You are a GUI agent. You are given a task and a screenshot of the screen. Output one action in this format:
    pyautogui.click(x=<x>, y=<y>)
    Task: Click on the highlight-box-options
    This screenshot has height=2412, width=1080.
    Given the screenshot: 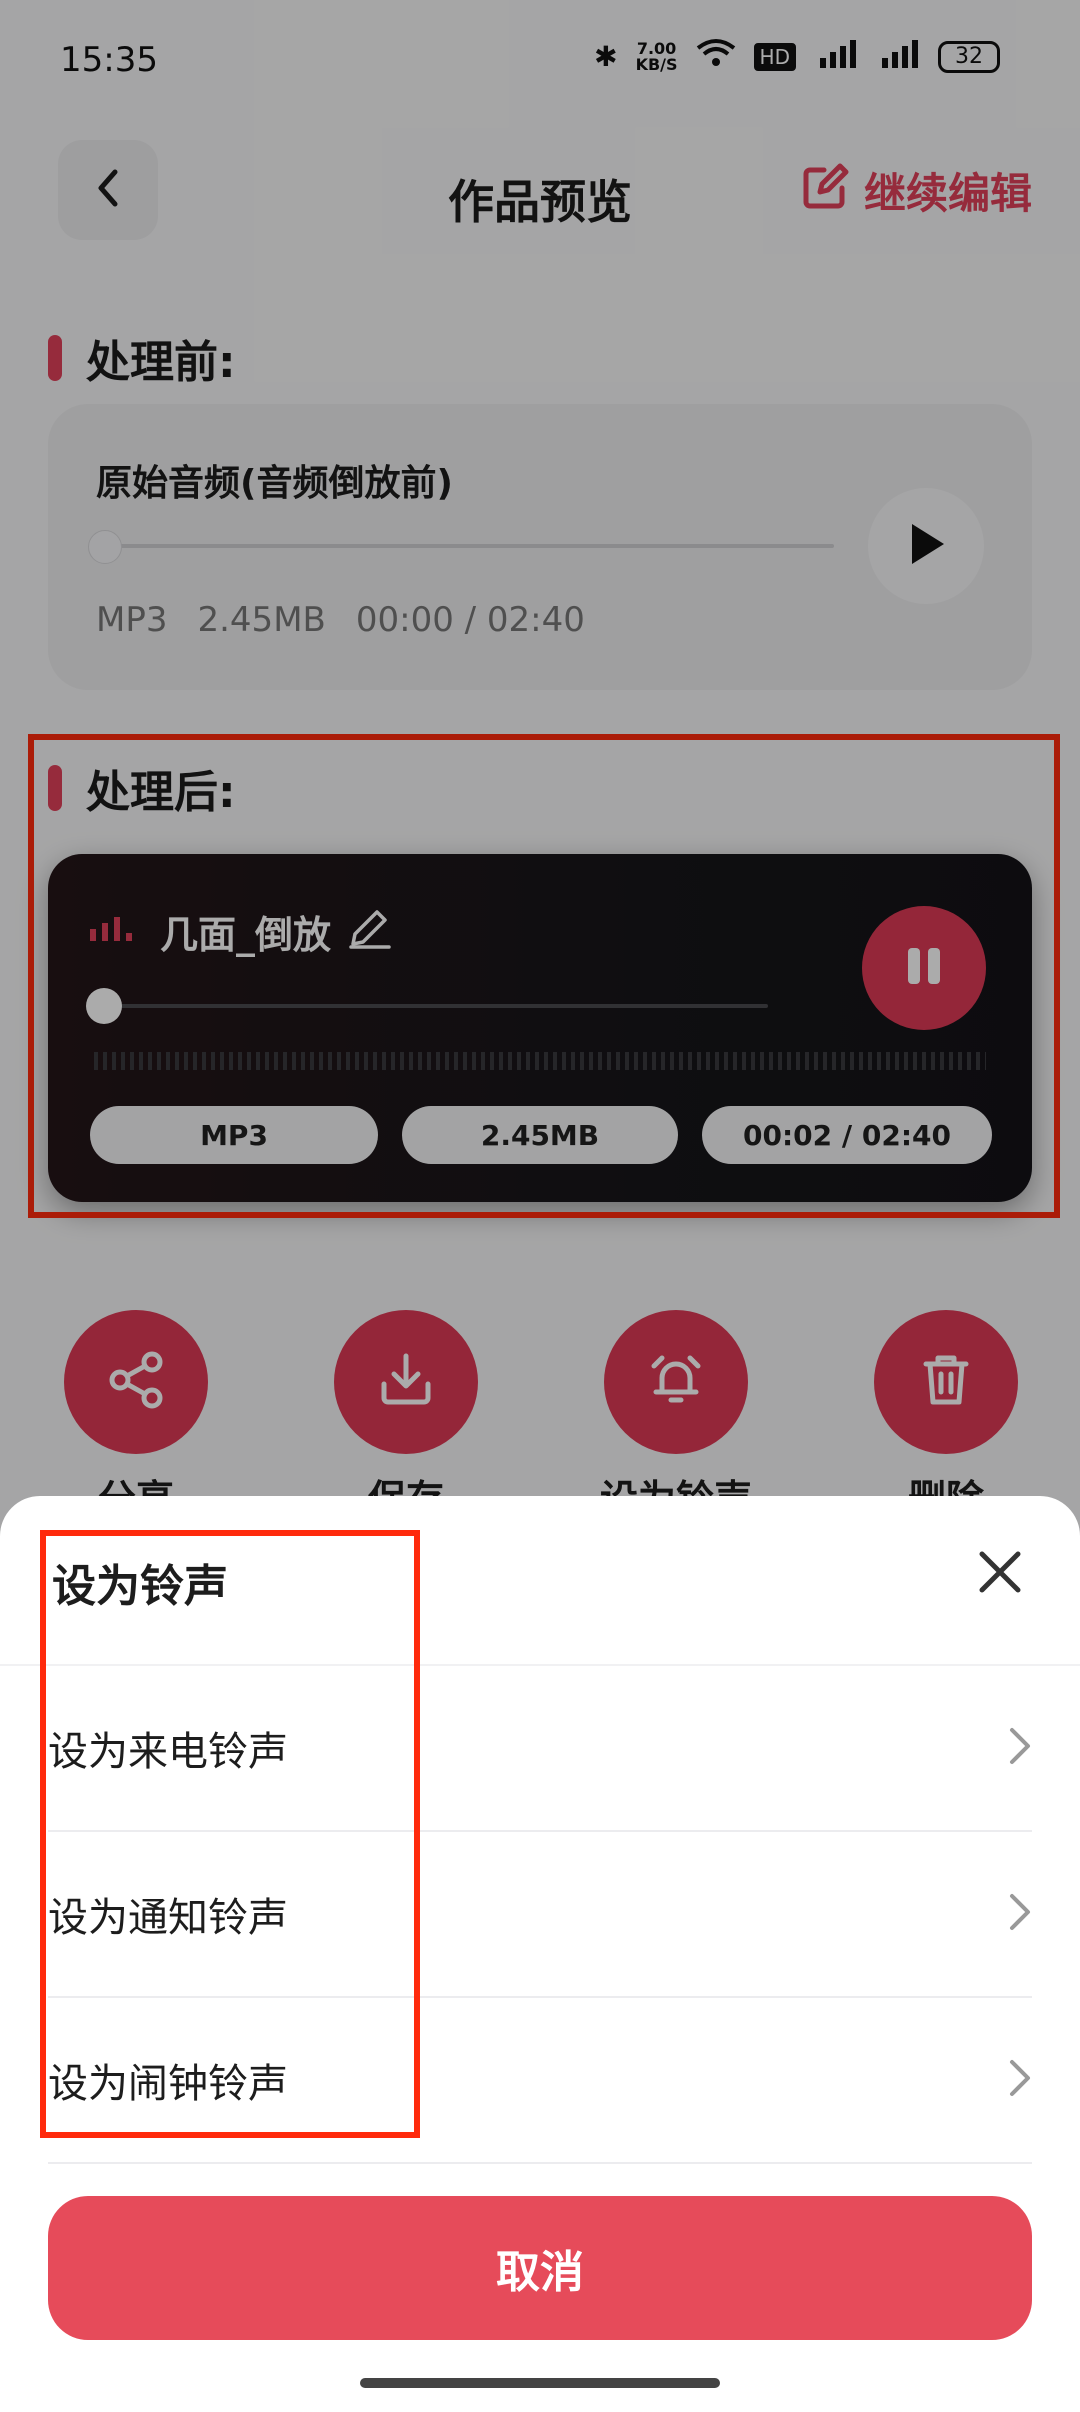 What is the action you would take?
    pyautogui.click(x=230, y=1834)
    